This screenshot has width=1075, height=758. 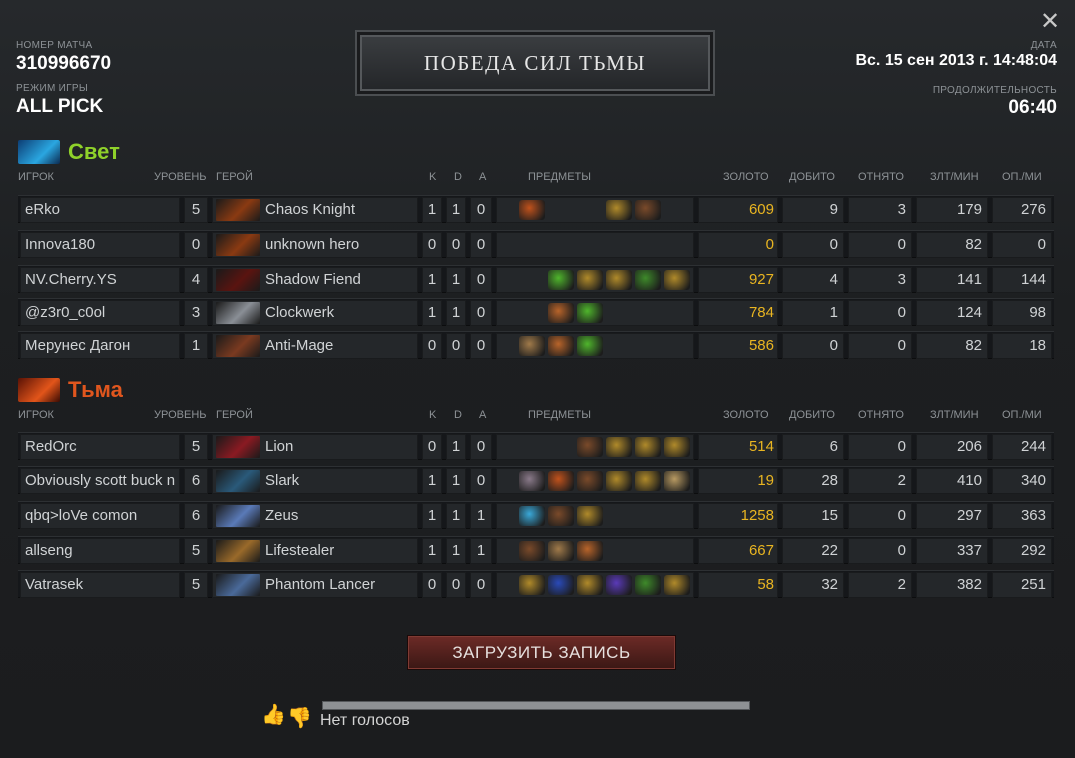 I want to click on thumbs-down-icon: 👍, so click(x=299, y=717).